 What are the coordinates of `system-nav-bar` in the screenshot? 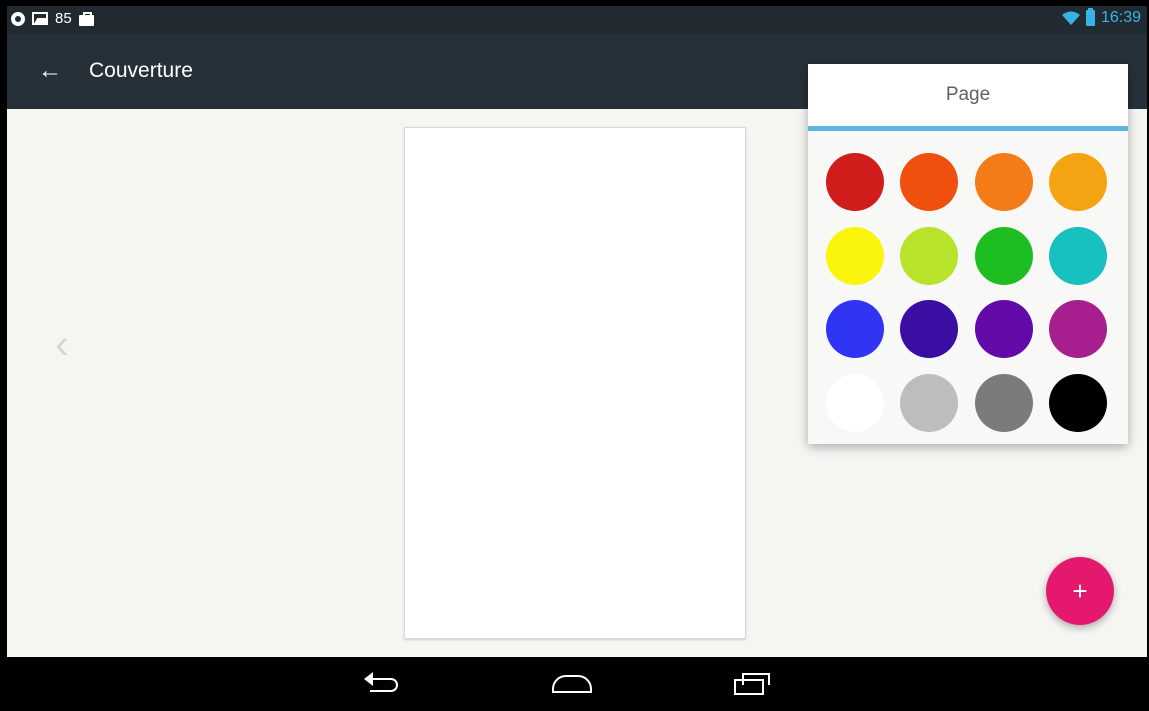 It's located at (577, 684).